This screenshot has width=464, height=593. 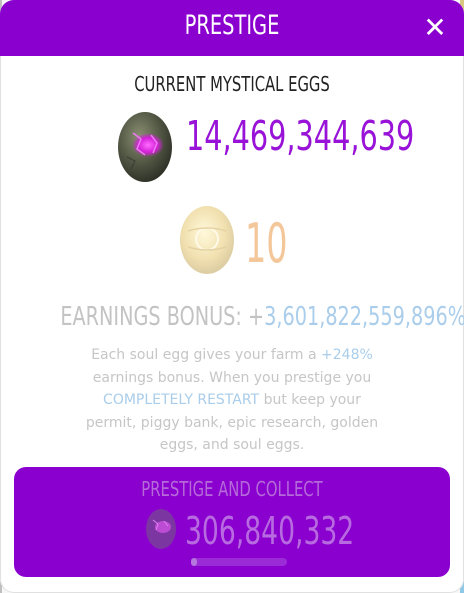 What do you see at coordinates (194, 562) in the screenshot?
I see `collect-progress-fill` at bounding box center [194, 562].